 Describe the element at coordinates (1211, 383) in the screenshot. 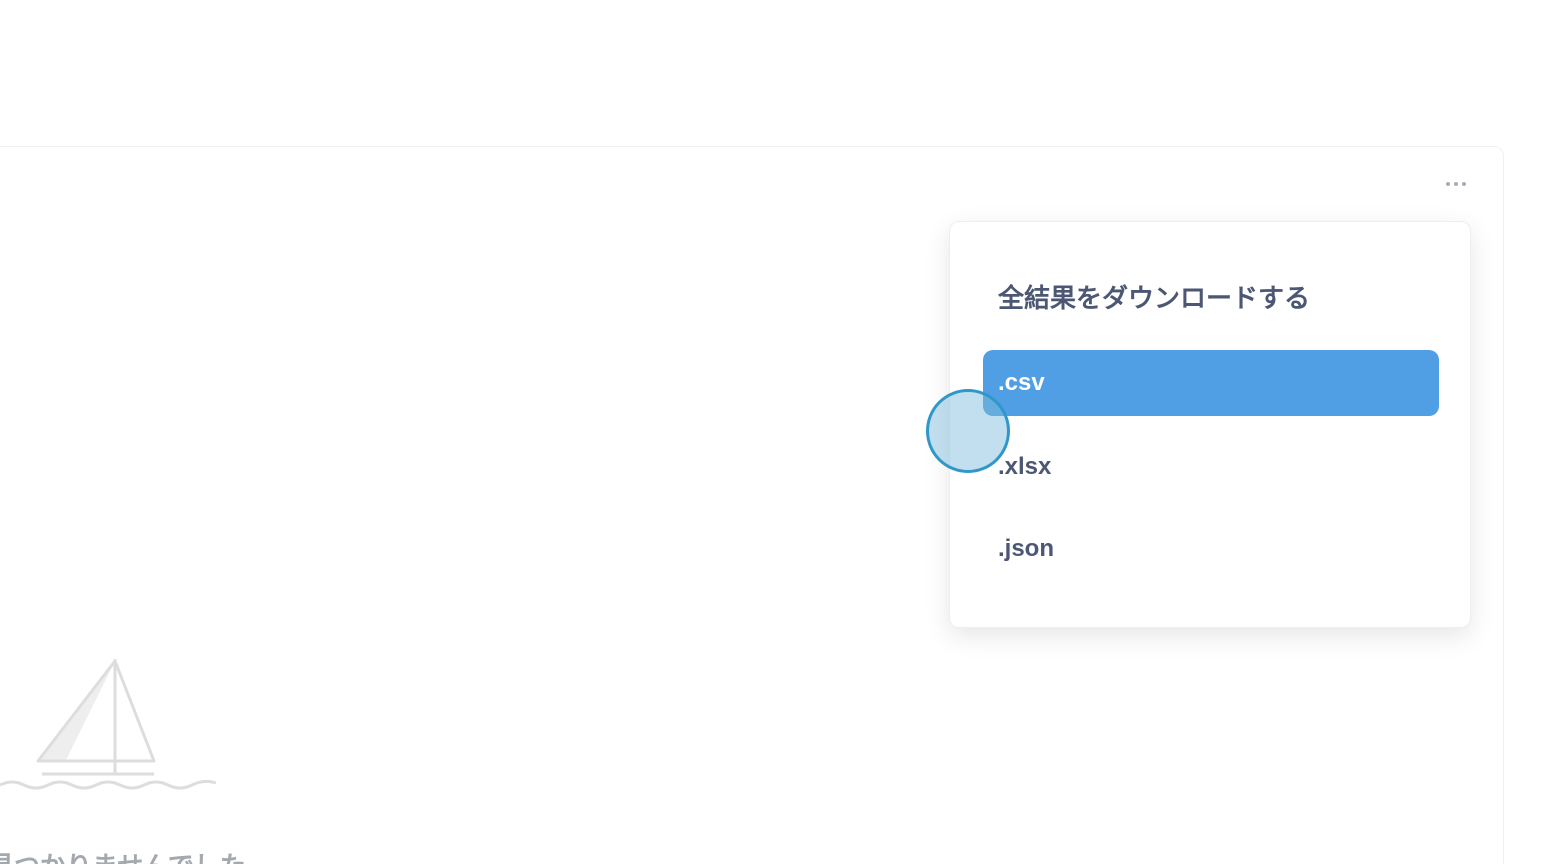

I see `download-csv-option: .csv` at that location.